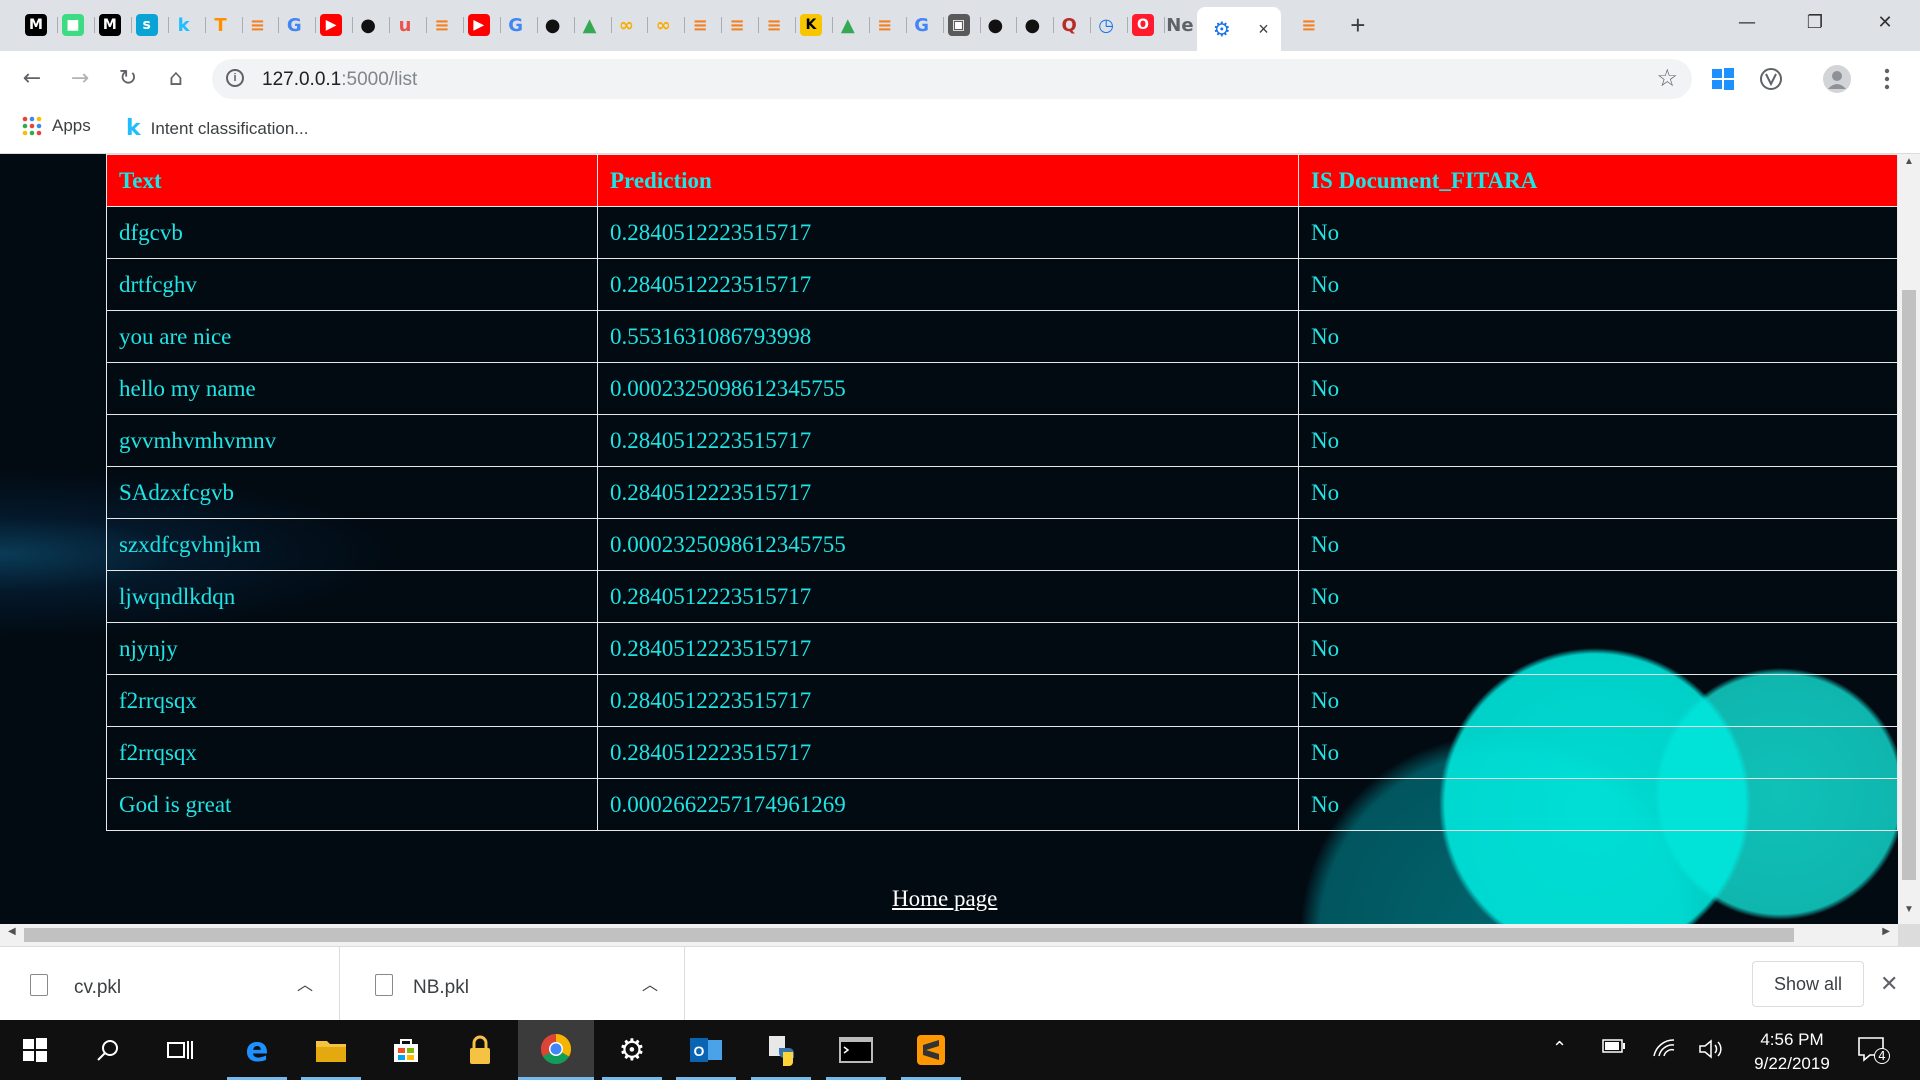 This screenshot has height=1080, width=1920. Describe the element at coordinates (1143, 25) in the screenshot. I see `opera-icon: O` at that location.